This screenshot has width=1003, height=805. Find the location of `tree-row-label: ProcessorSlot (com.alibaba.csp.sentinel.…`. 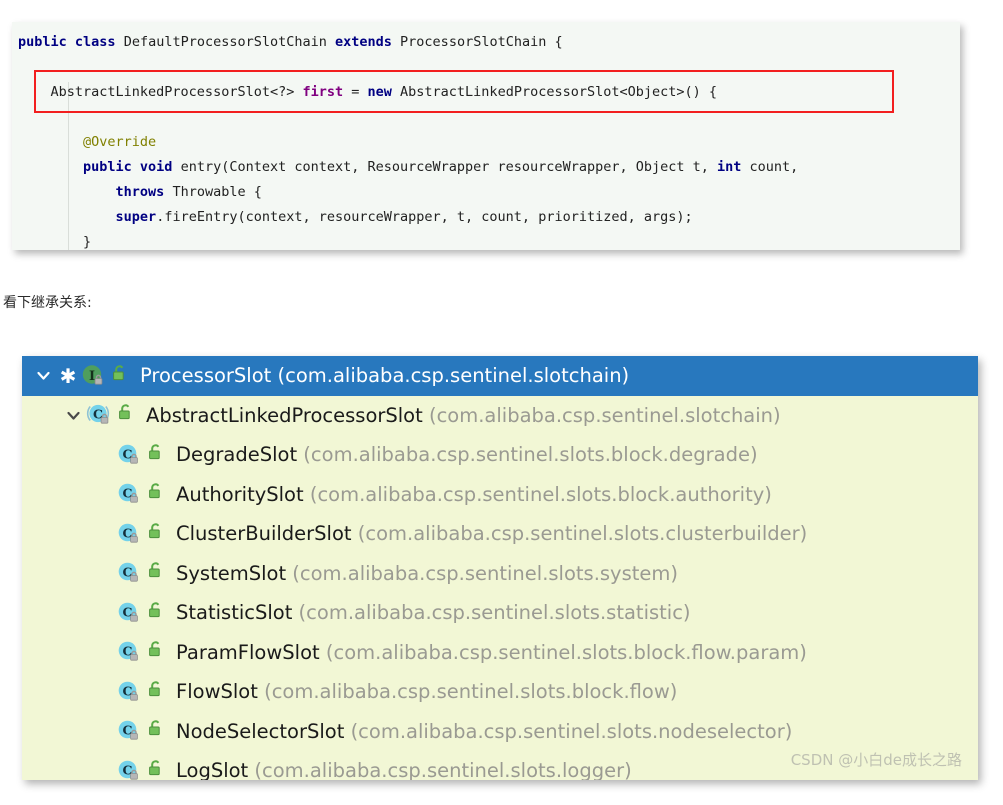

tree-row-label: ProcessorSlot (com.alibaba.csp.sentinel.… is located at coordinates (382, 375).